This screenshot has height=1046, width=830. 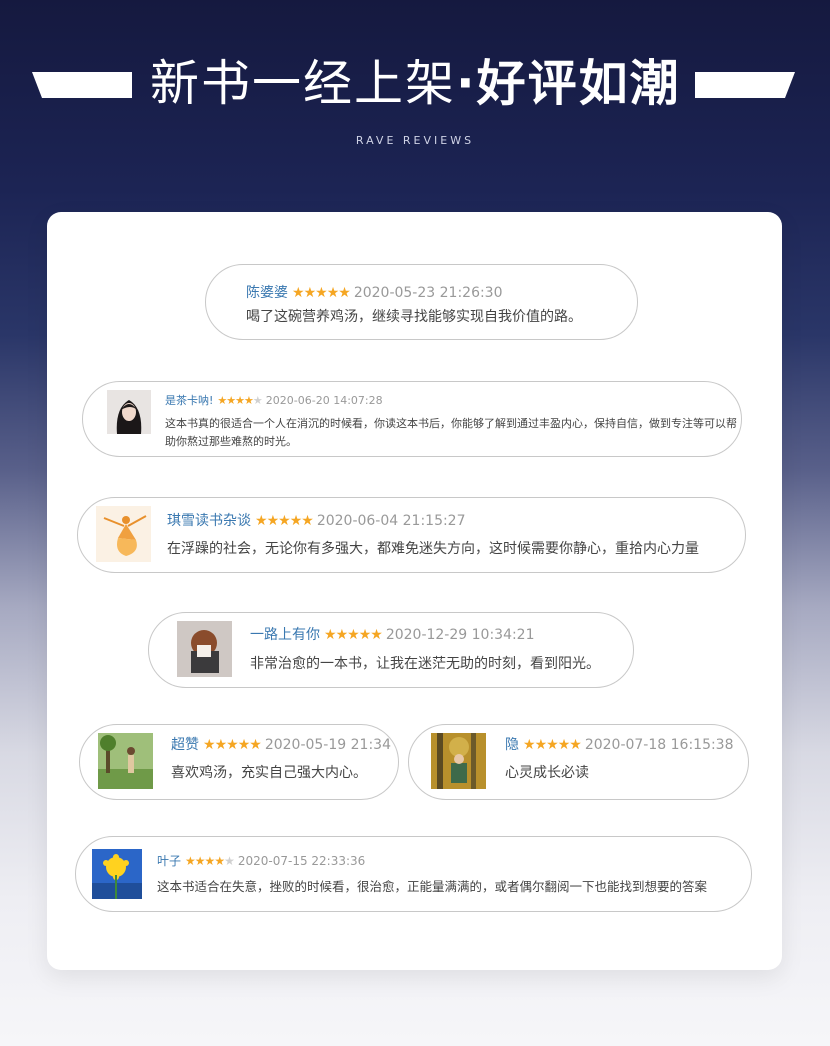 I want to click on girl-portrait-icon, so click(x=129, y=412).